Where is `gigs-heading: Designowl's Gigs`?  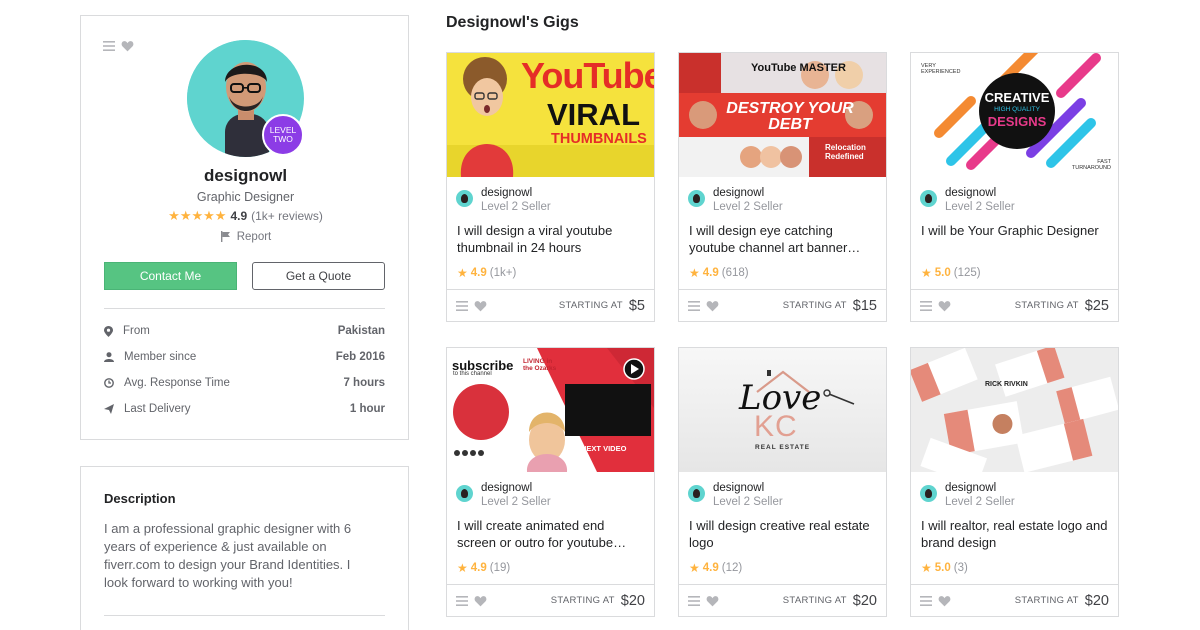
gigs-heading: Designowl's Gigs is located at coordinates (512, 22).